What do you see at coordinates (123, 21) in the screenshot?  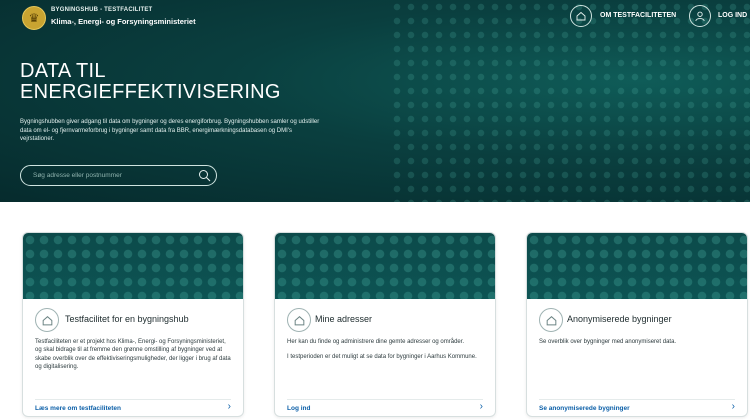 I see `ministry-name: Klima-, Energi- og Forsyningsministeriet` at bounding box center [123, 21].